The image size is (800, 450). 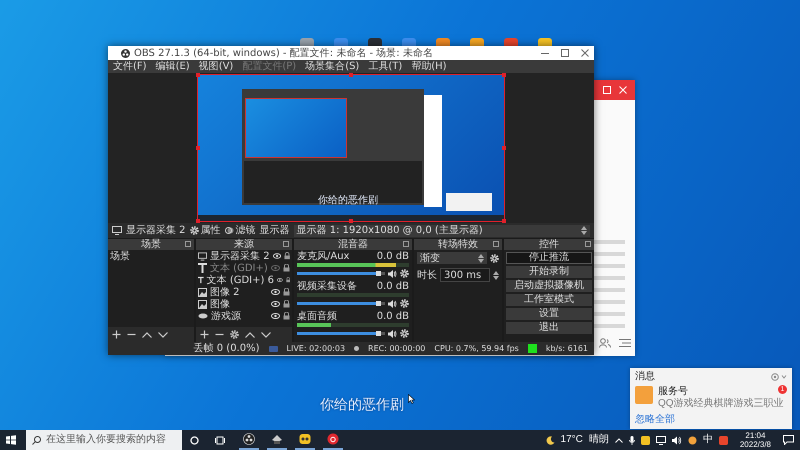 What do you see at coordinates (625, 343) in the screenshot?
I see `list-icon` at bounding box center [625, 343].